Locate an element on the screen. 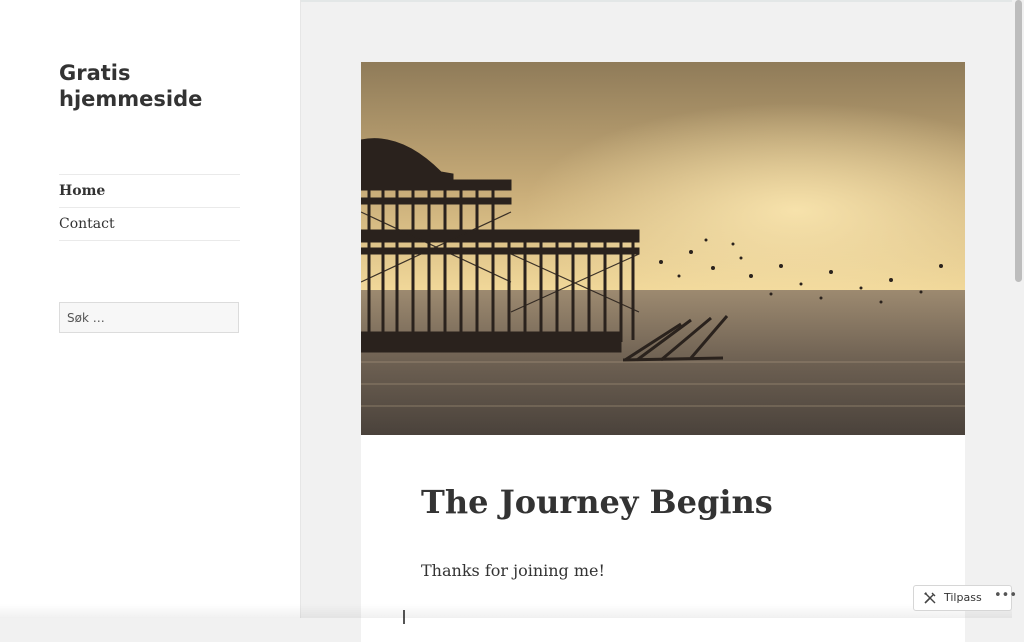  post-text: Thanks for joining me! is located at coordinates (513, 570).